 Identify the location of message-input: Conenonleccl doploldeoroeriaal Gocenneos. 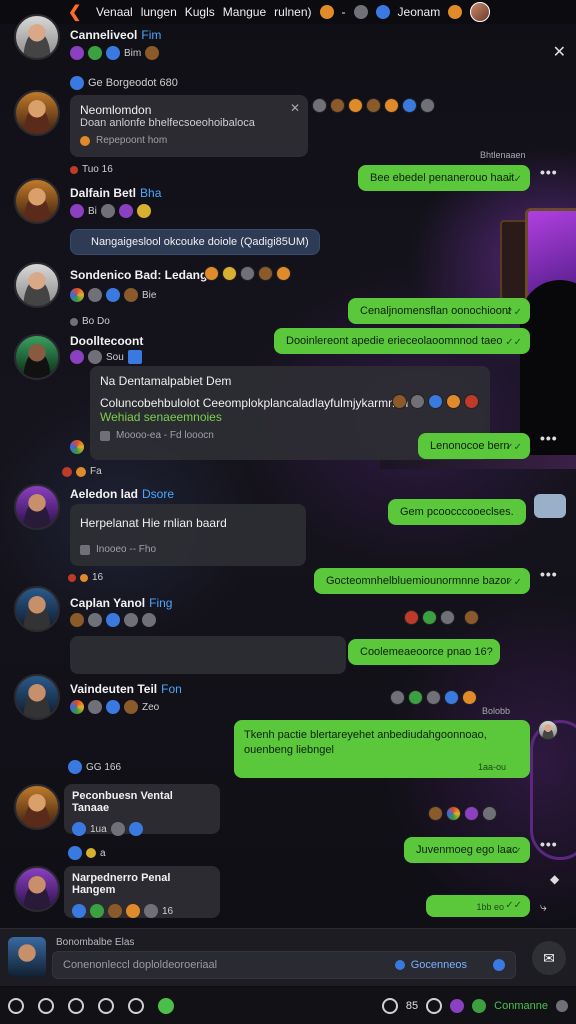
(284, 965).